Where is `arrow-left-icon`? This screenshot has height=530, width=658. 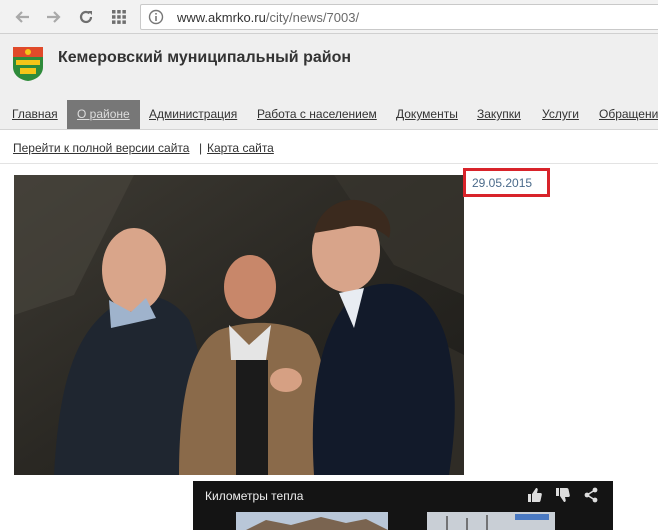
arrow-left-icon is located at coordinates (22, 17).